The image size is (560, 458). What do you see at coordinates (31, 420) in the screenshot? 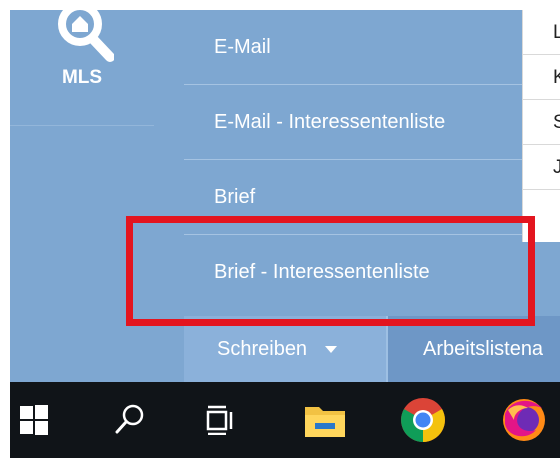
I see `windows-start-icon` at bounding box center [31, 420].